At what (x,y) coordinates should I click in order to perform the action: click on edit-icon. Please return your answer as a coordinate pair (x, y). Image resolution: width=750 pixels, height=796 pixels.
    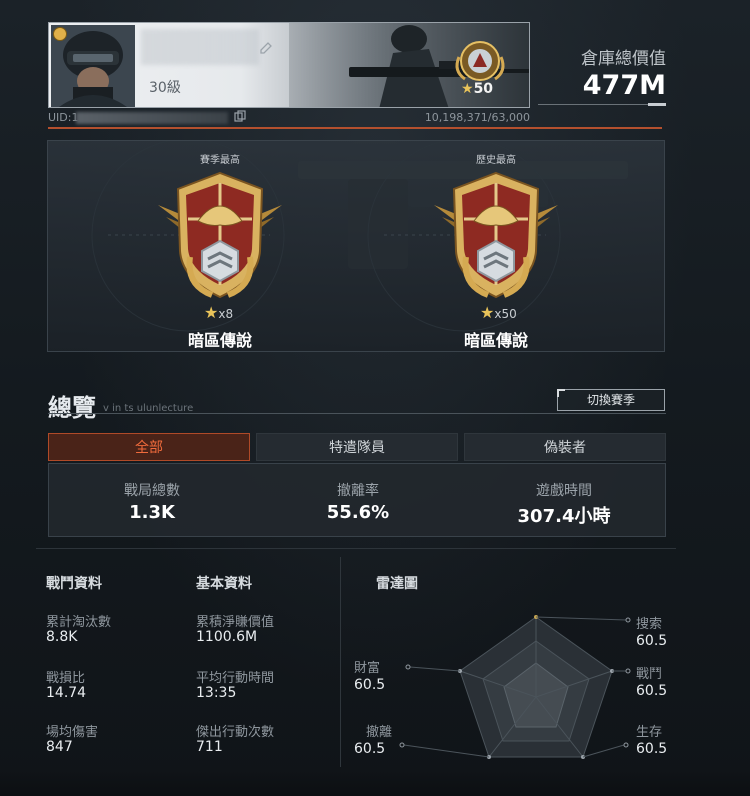
    Looking at the image, I should click on (266, 48).